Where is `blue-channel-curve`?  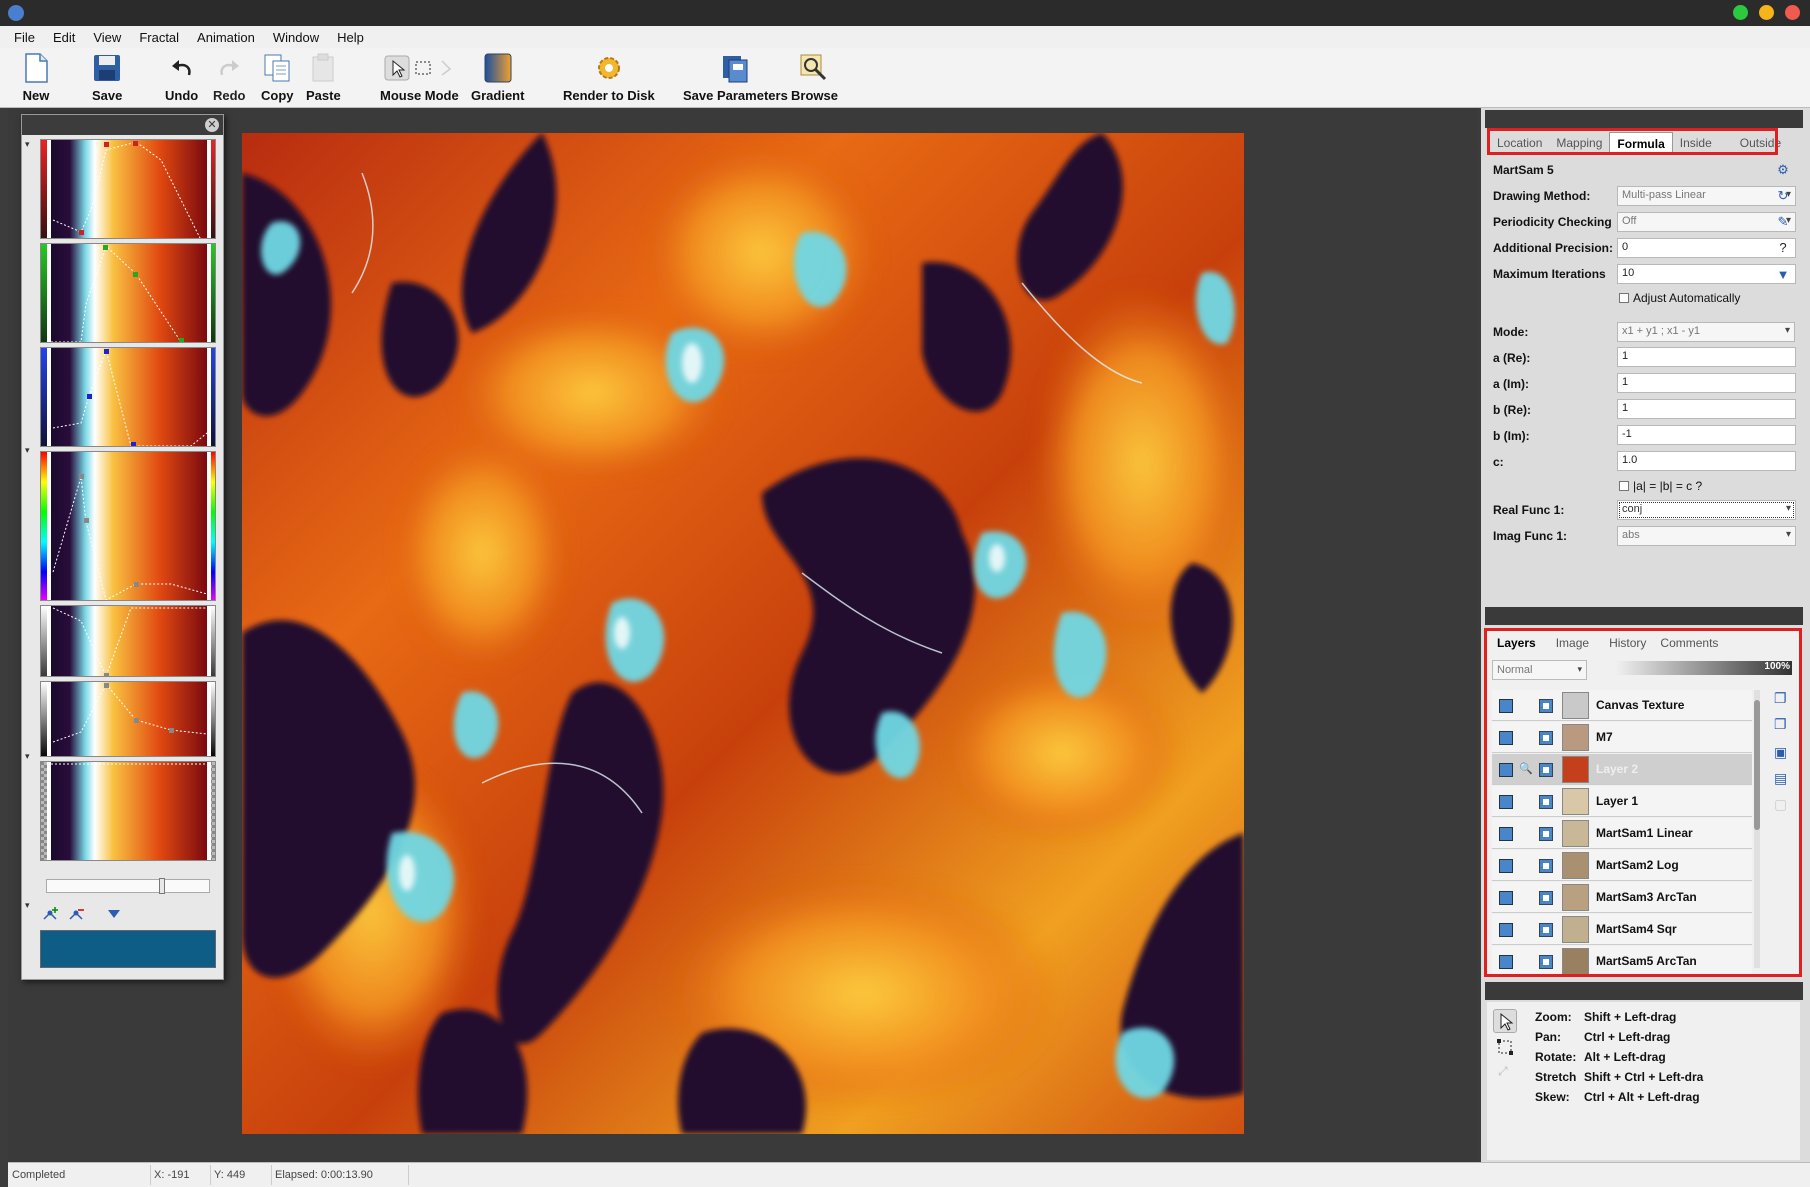
blue-channel-curve is located at coordinates (128, 397).